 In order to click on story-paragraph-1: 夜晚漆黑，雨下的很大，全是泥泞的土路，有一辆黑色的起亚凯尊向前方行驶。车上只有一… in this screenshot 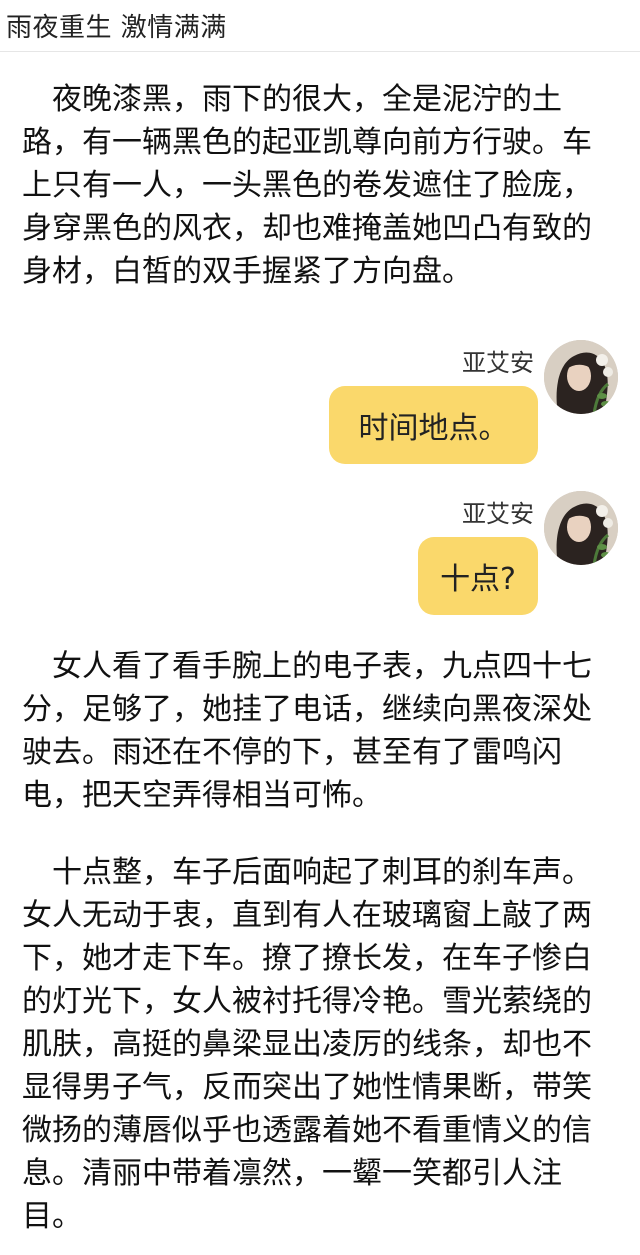, I will do `click(307, 185)`.